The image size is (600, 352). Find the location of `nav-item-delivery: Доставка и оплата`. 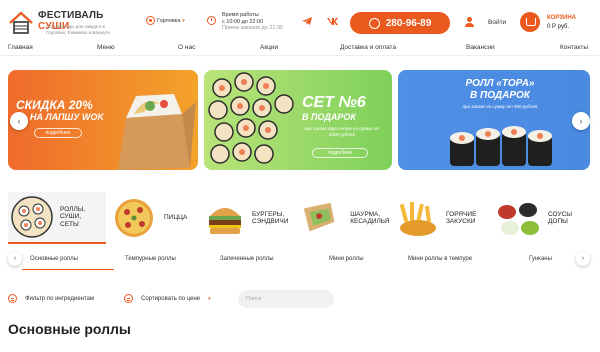

nav-item-delivery: Доставка и оплата is located at coordinates (368, 47).